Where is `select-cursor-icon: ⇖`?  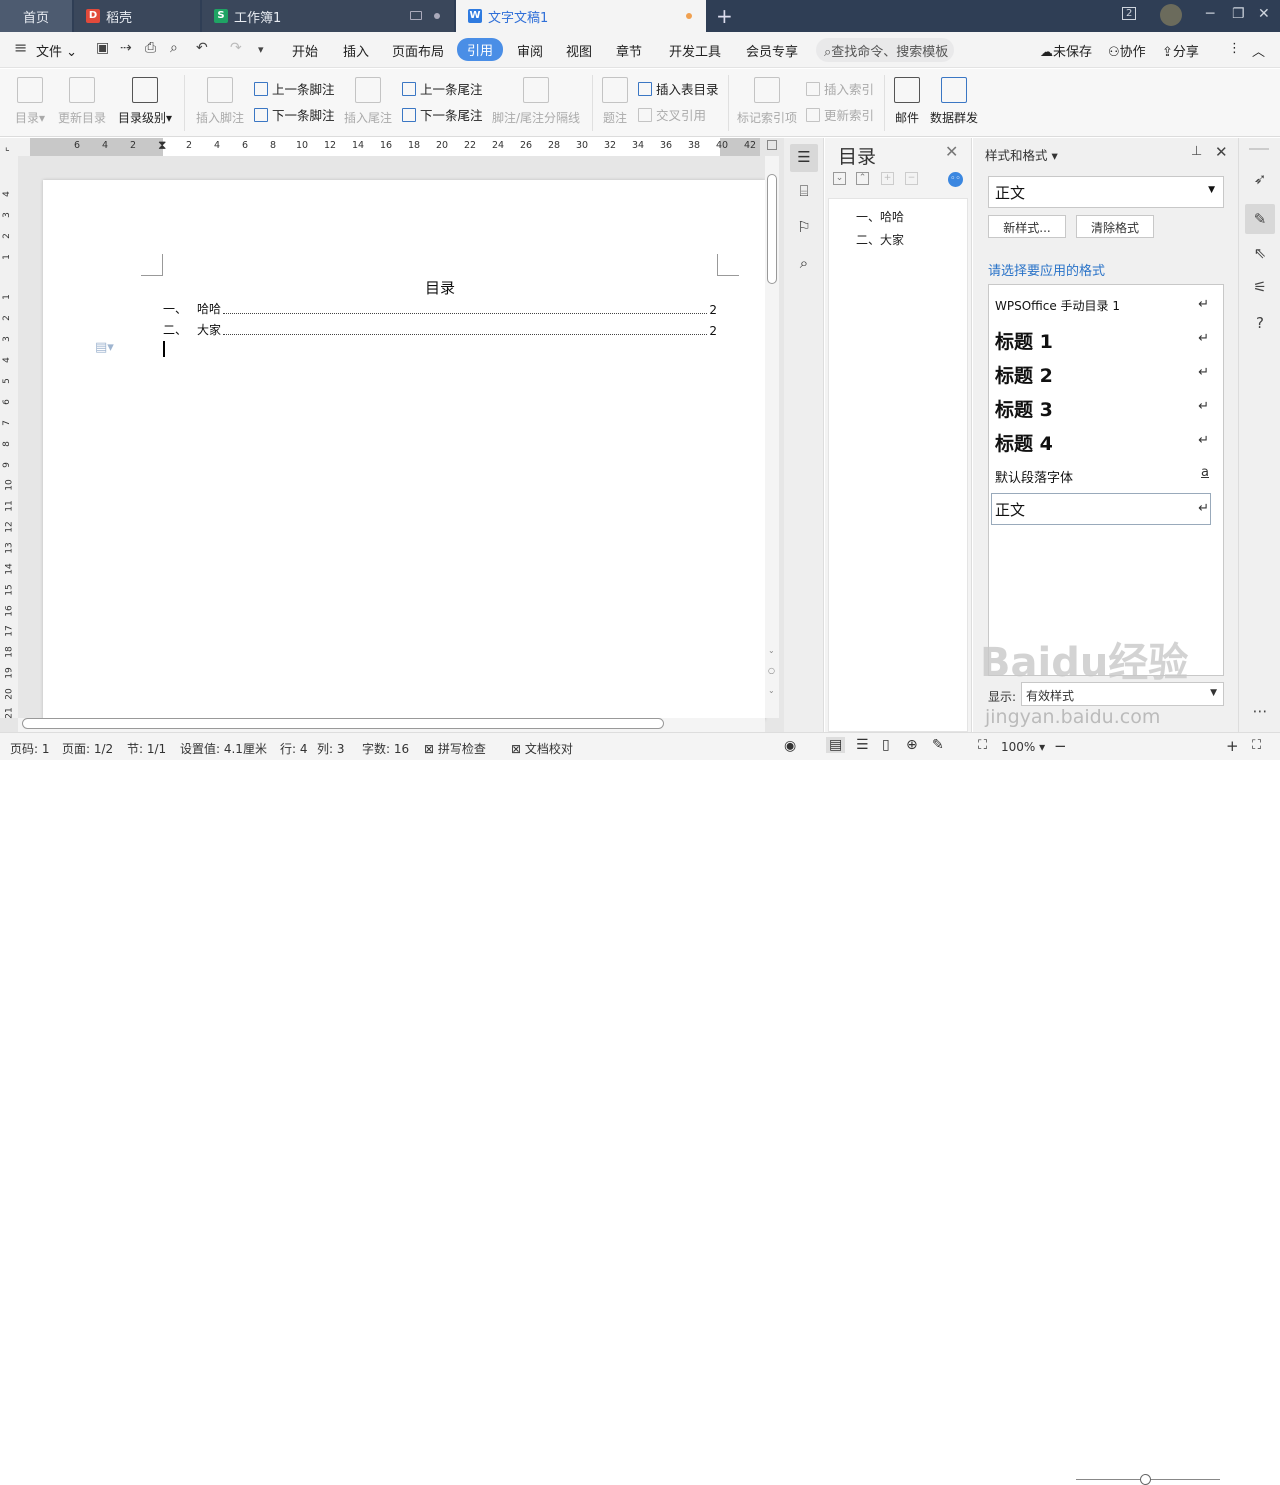 select-cursor-icon: ⇖ is located at coordinates (1260, 255).